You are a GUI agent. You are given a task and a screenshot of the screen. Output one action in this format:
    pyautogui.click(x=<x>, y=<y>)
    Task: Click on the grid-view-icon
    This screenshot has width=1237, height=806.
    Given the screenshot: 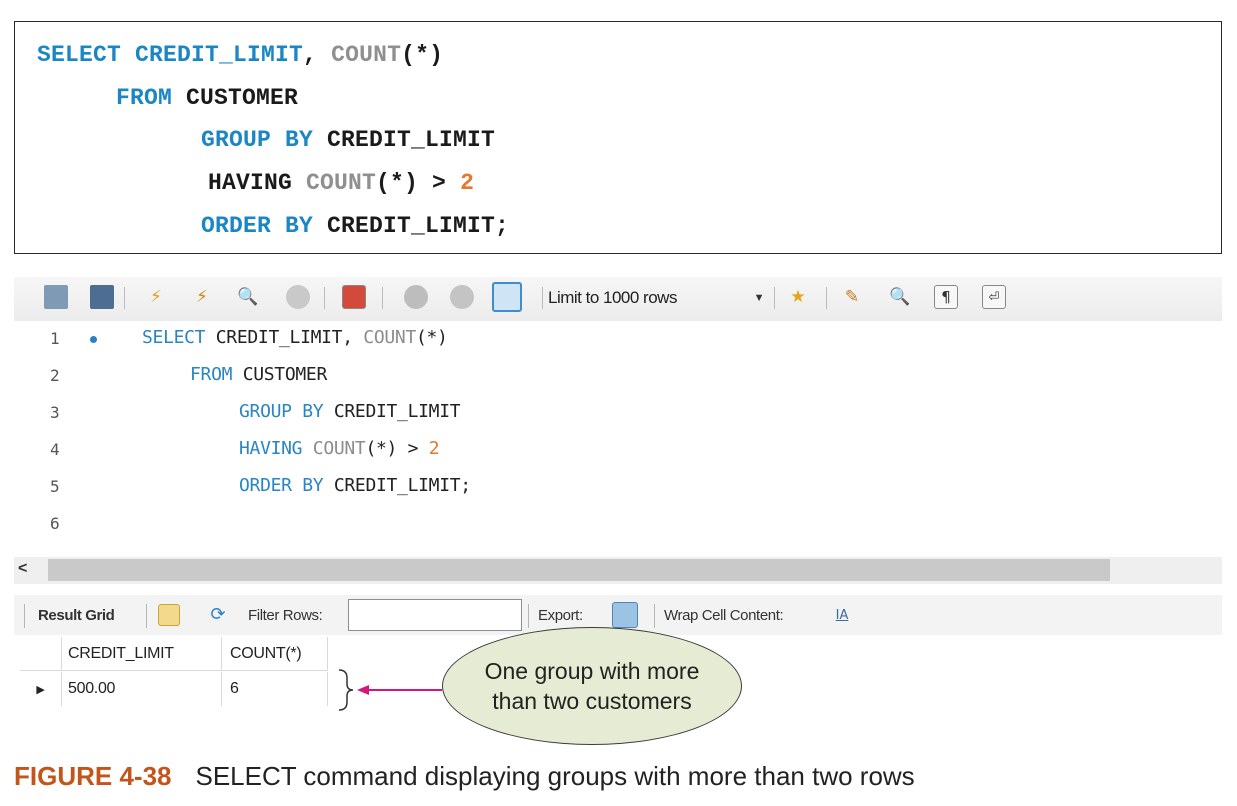 What is the action you would take?
    pyautogui.click(x=169, y=615)
    